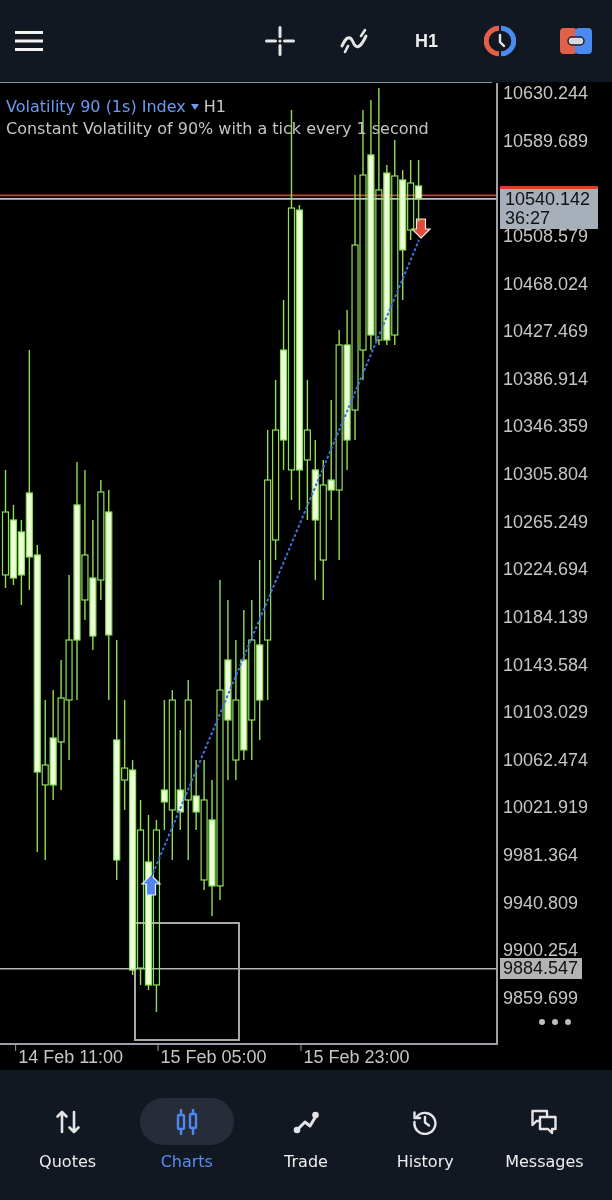 The image size is (612, 1200). Describe the element at coordinates (213, 1057) in the screenshot. I see `time-label: 15 Feb 05:00` at that location.